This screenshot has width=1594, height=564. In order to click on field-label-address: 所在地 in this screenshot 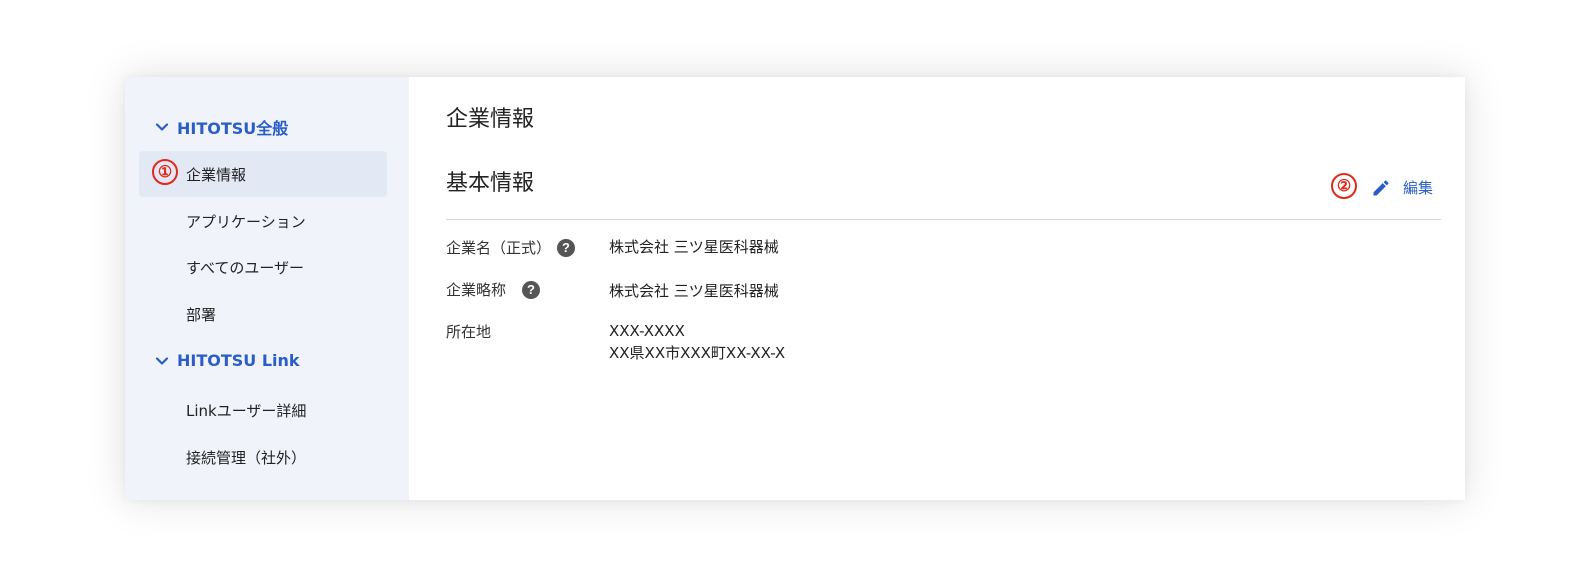, I will do `click(468, 331)`.